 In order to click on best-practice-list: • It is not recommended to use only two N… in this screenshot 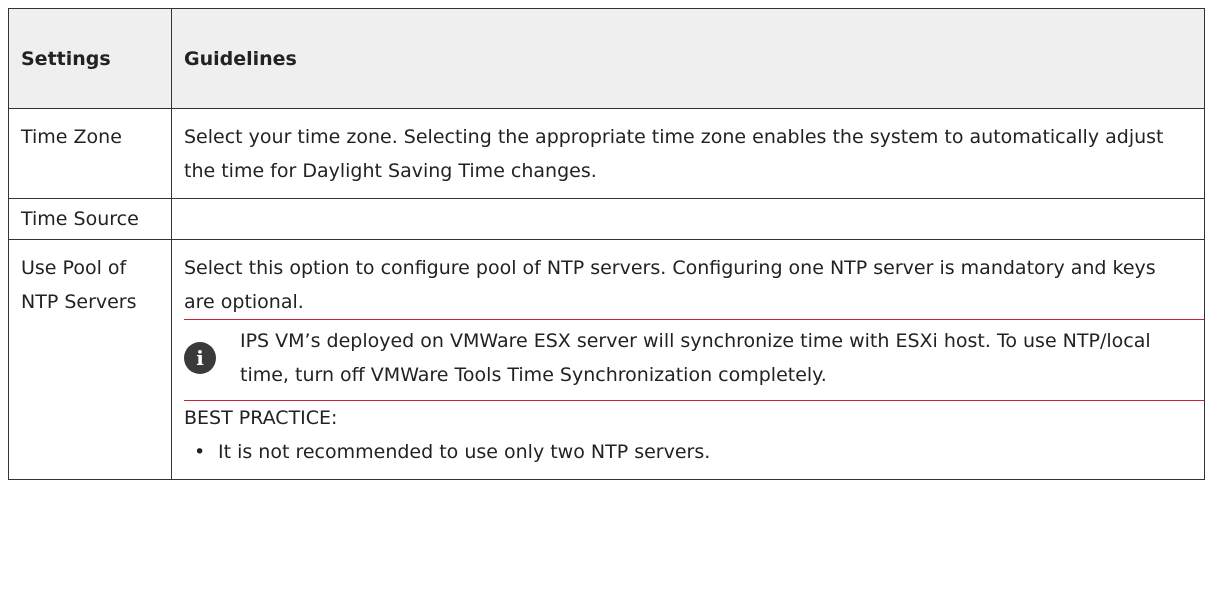, I will do `click(688, 452)`.